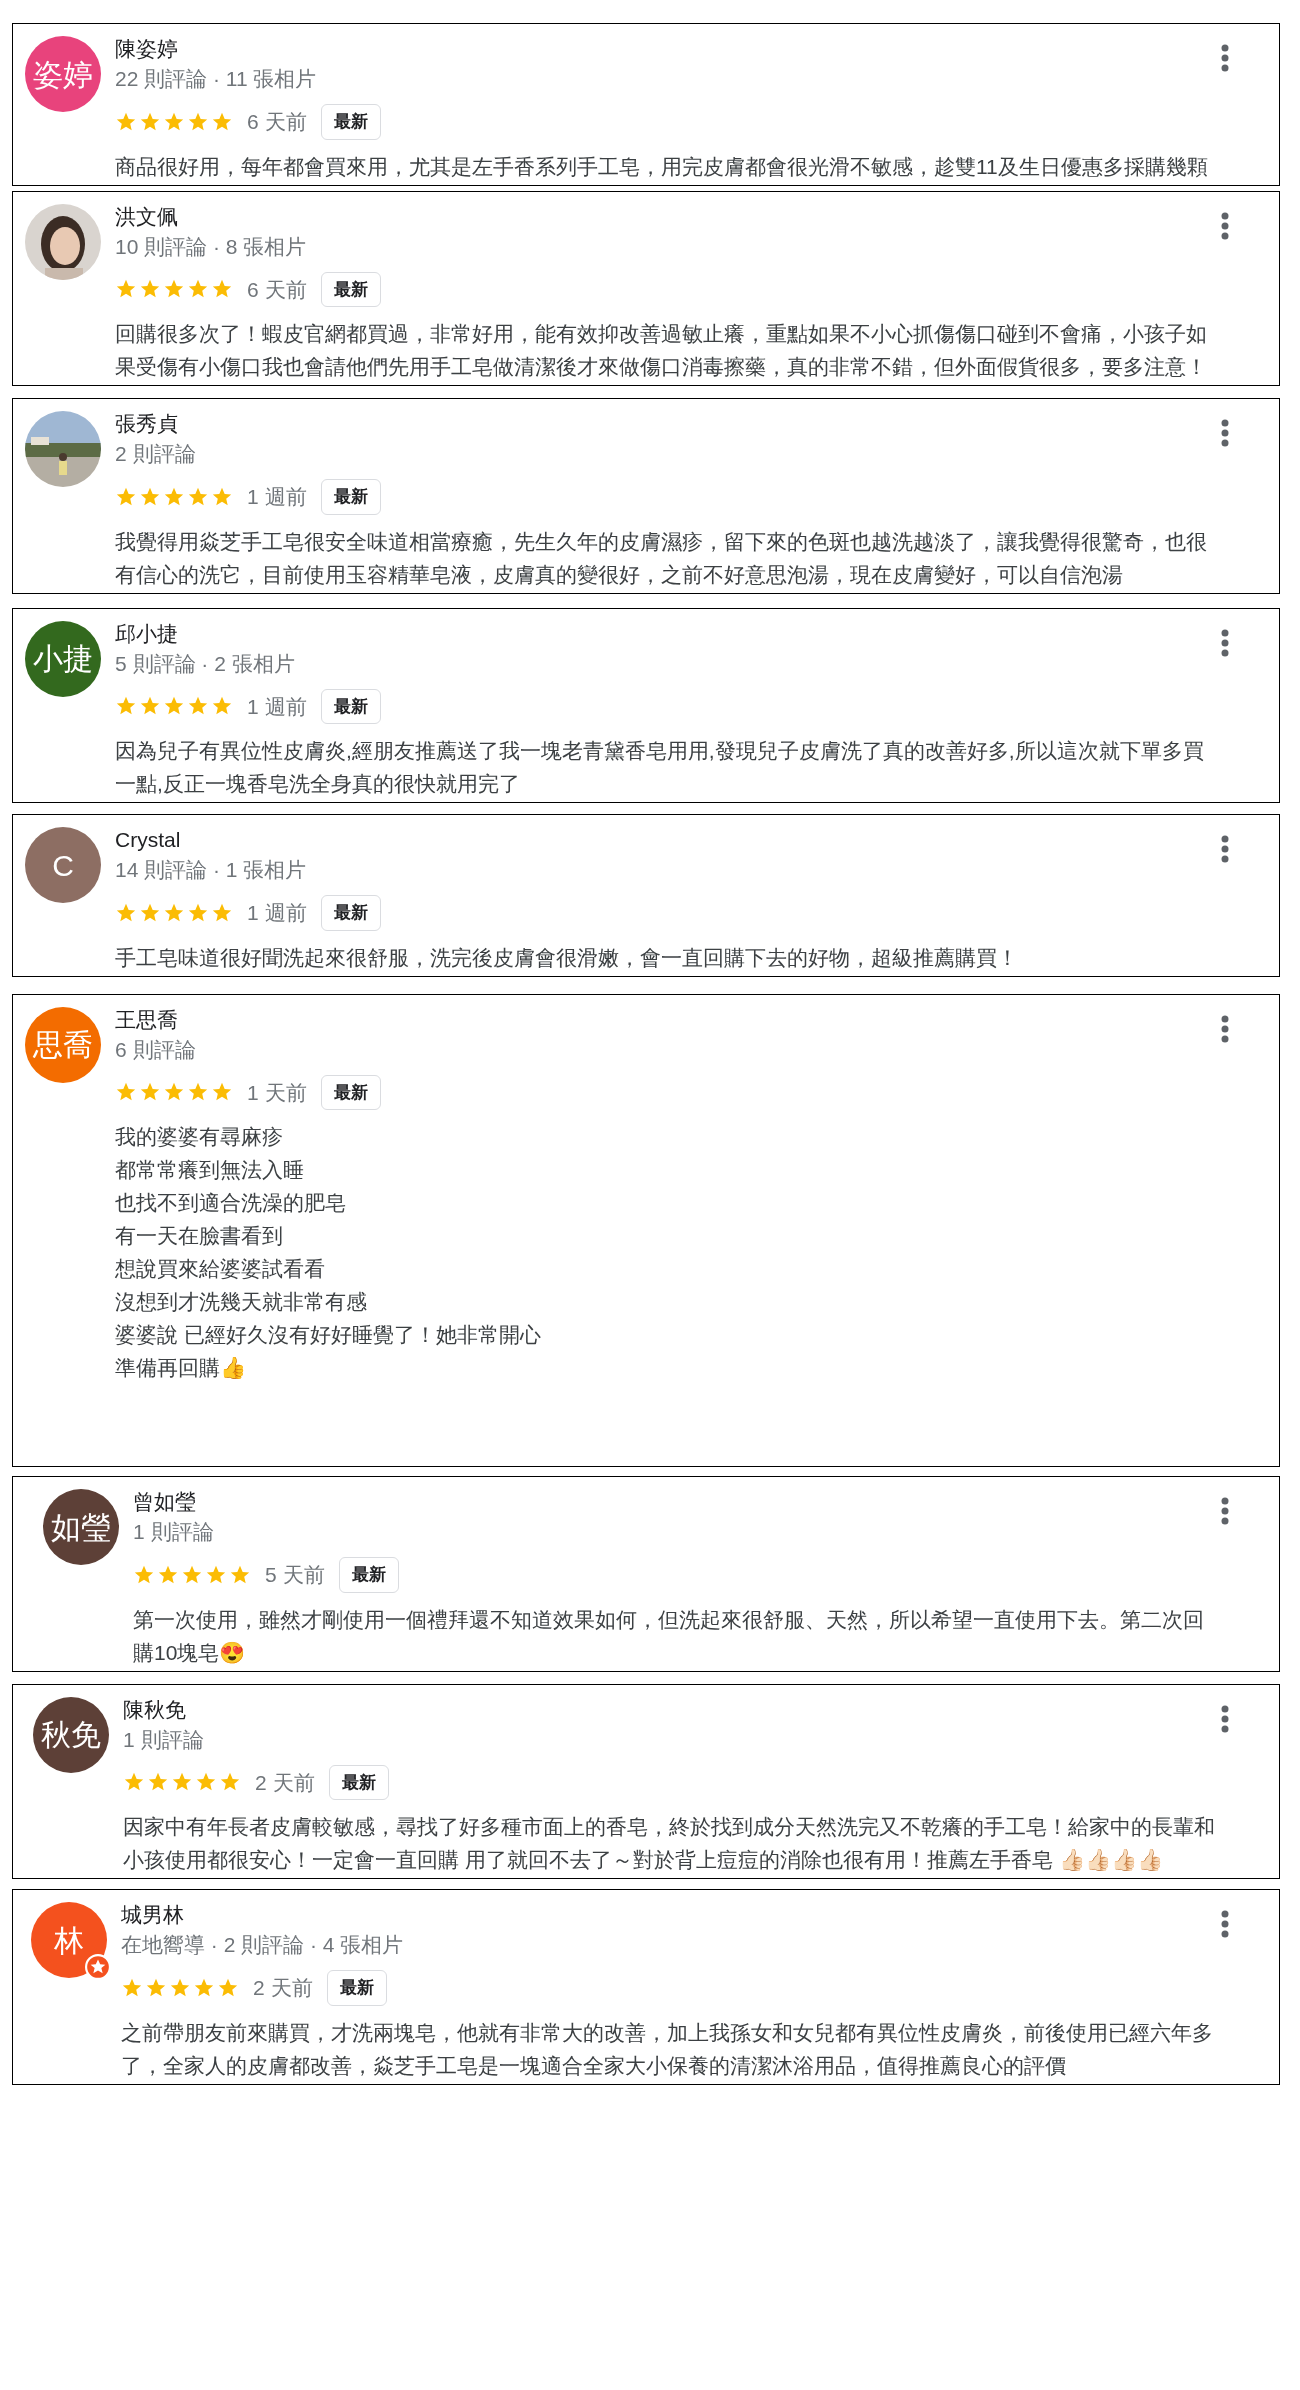 This screenshot has height=2390, width=1300. Describe the element at coordinates (241, 1302) in the screenshot. I see `review-text: 沒想到才洗幾天就非常有感` at that location.